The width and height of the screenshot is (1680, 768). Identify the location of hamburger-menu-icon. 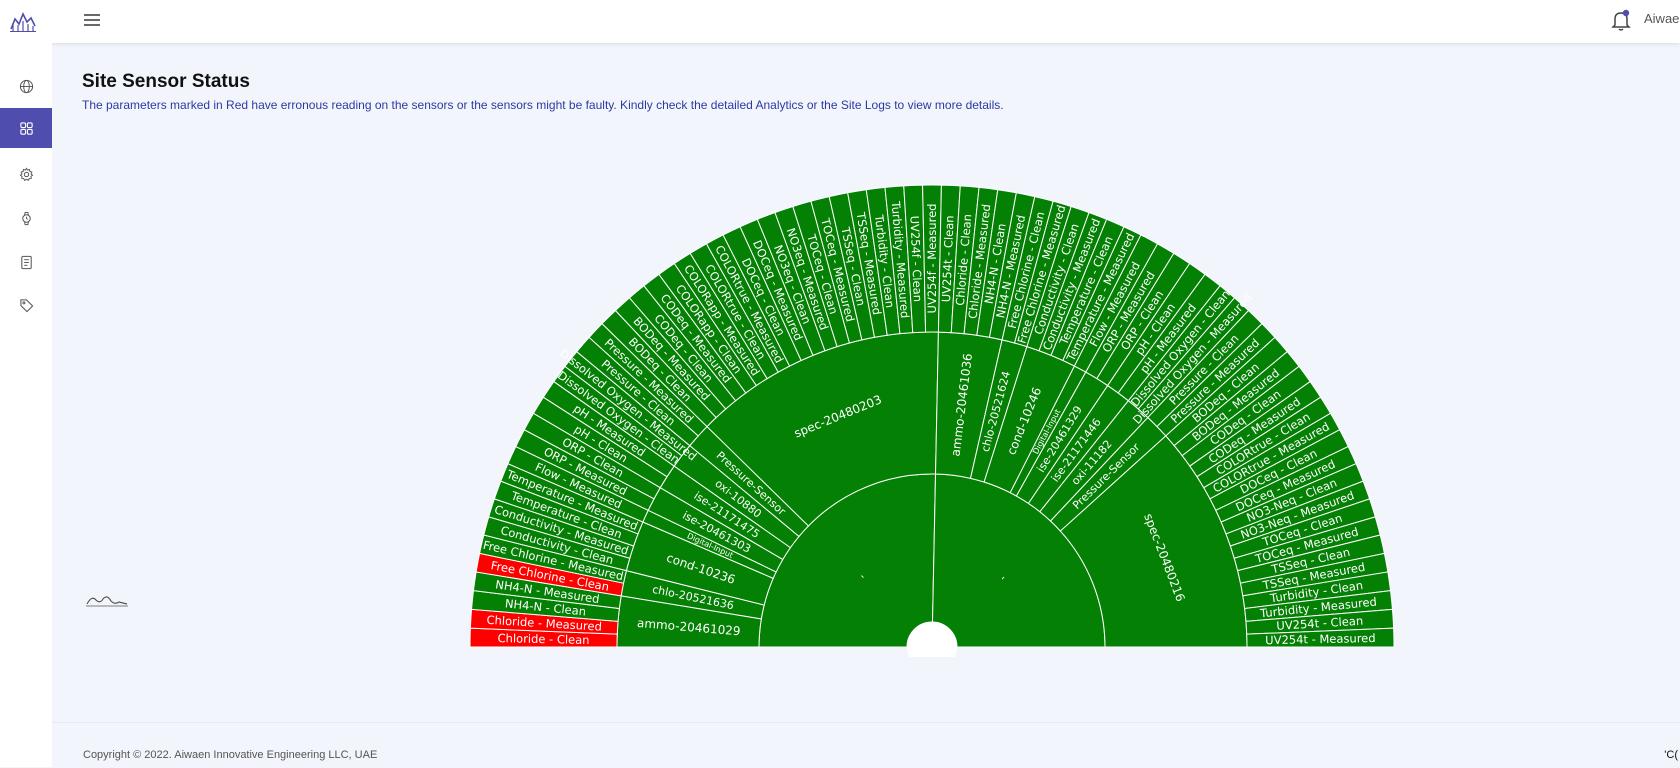
(92, 20).